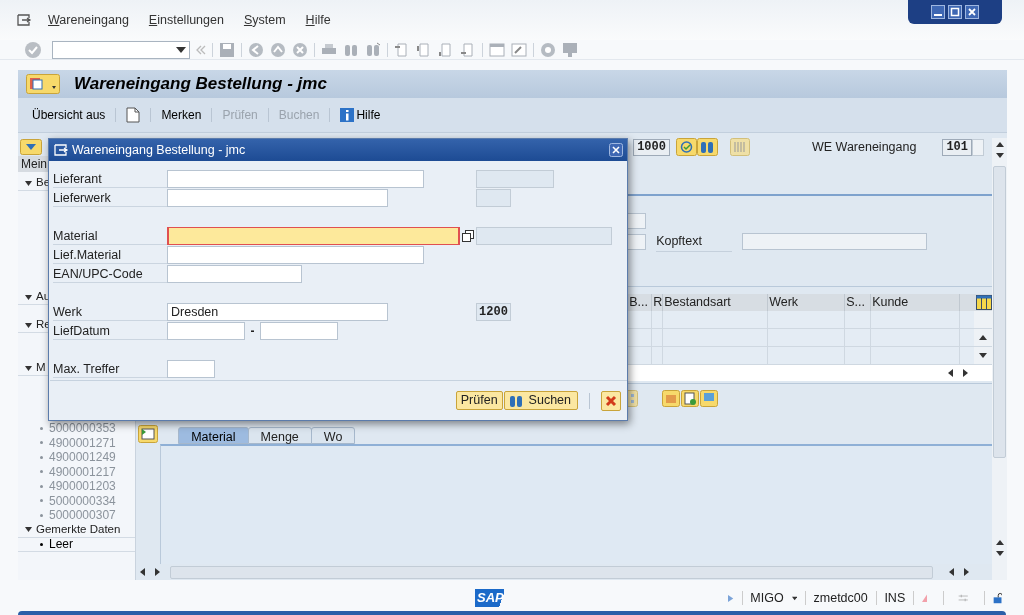 This screenshot has width=1024, height=615. What do you see at coordinates (88, 20) in the screenshot?
I see `menu-item: Wareneingang` at bounding box center [88, 20].